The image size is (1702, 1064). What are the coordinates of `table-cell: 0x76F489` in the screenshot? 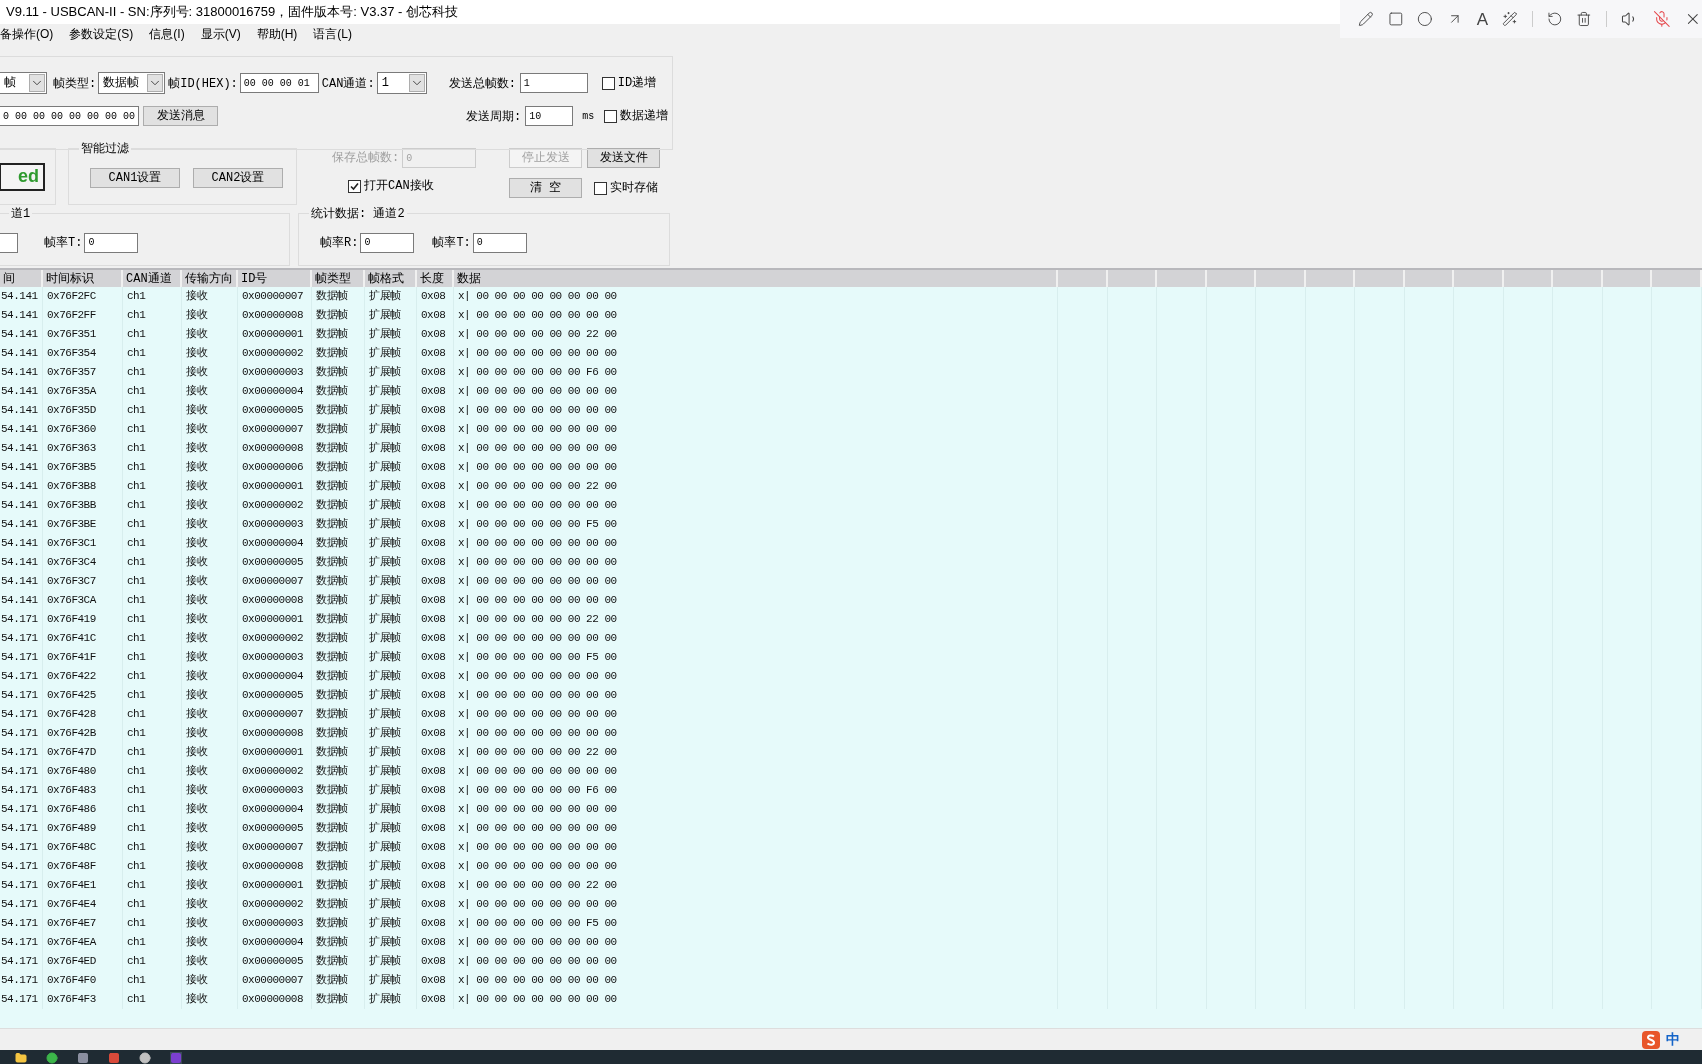 It's located at (83, 828).